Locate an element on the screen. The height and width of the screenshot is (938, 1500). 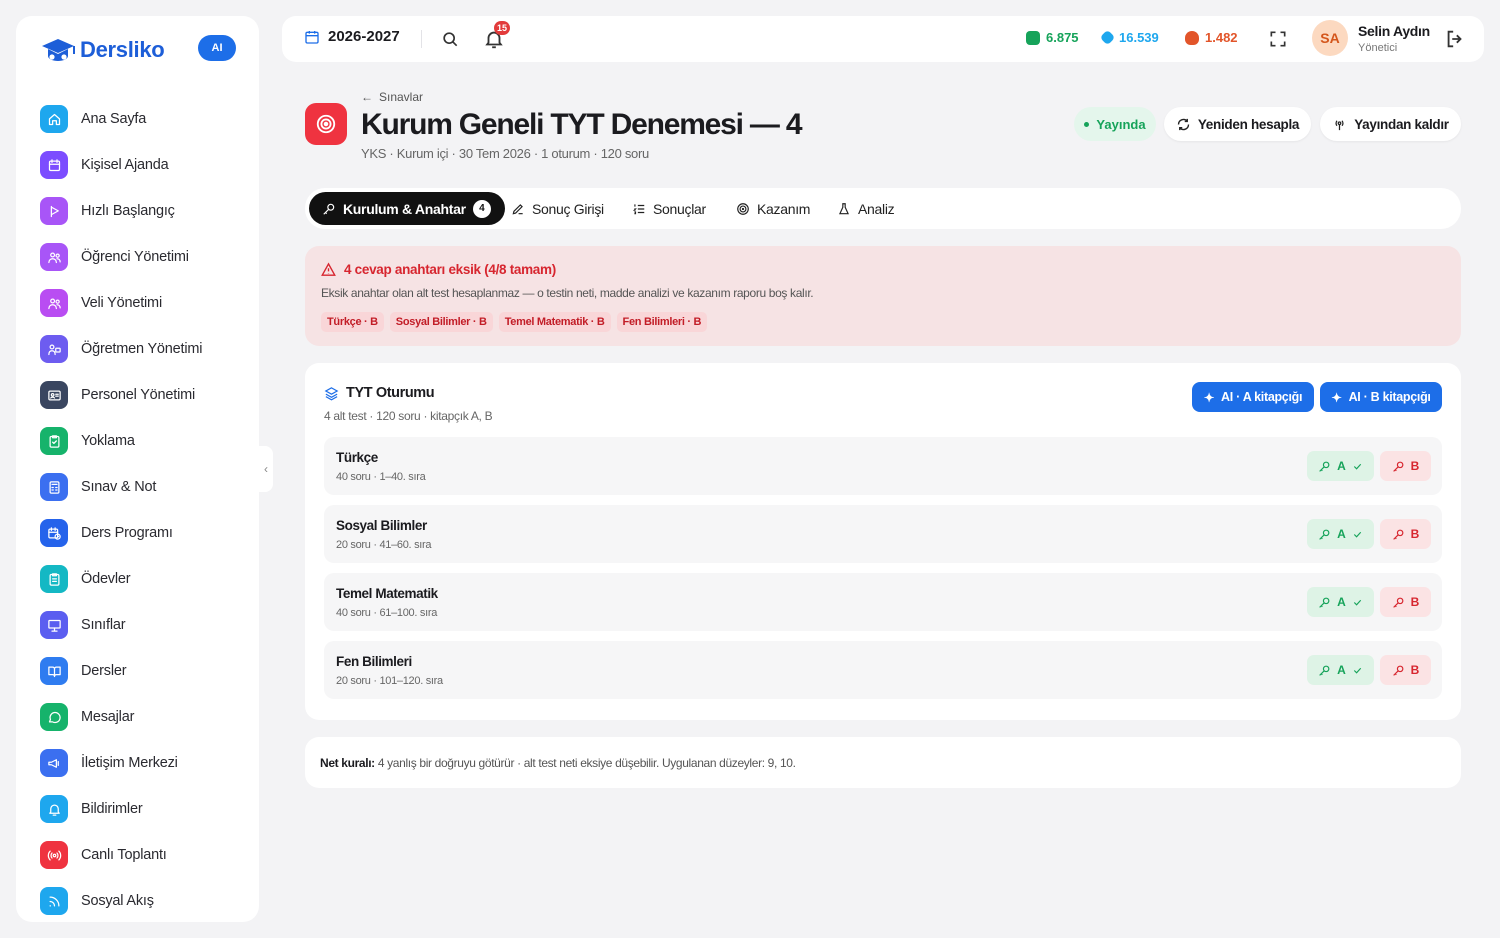
flask-icon is located at coordinates (844, 208).